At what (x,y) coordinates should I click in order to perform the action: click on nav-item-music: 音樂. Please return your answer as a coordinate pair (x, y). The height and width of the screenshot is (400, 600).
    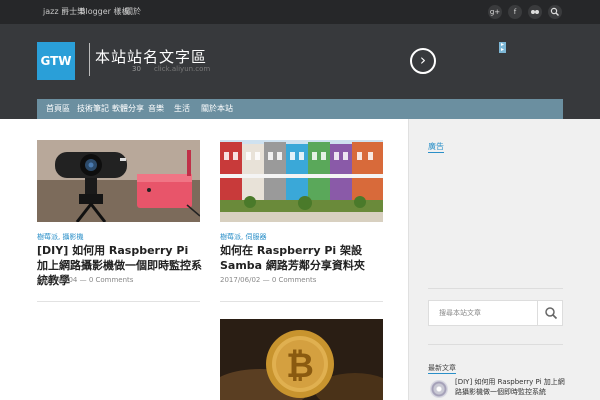
    Looking at the image, I should click on (156, 109).